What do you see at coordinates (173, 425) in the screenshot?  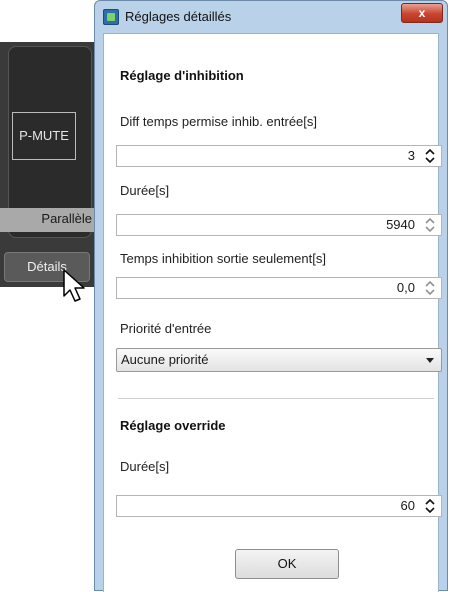 I see `override-heading: Réglage override` at bounding box center [173, 425].